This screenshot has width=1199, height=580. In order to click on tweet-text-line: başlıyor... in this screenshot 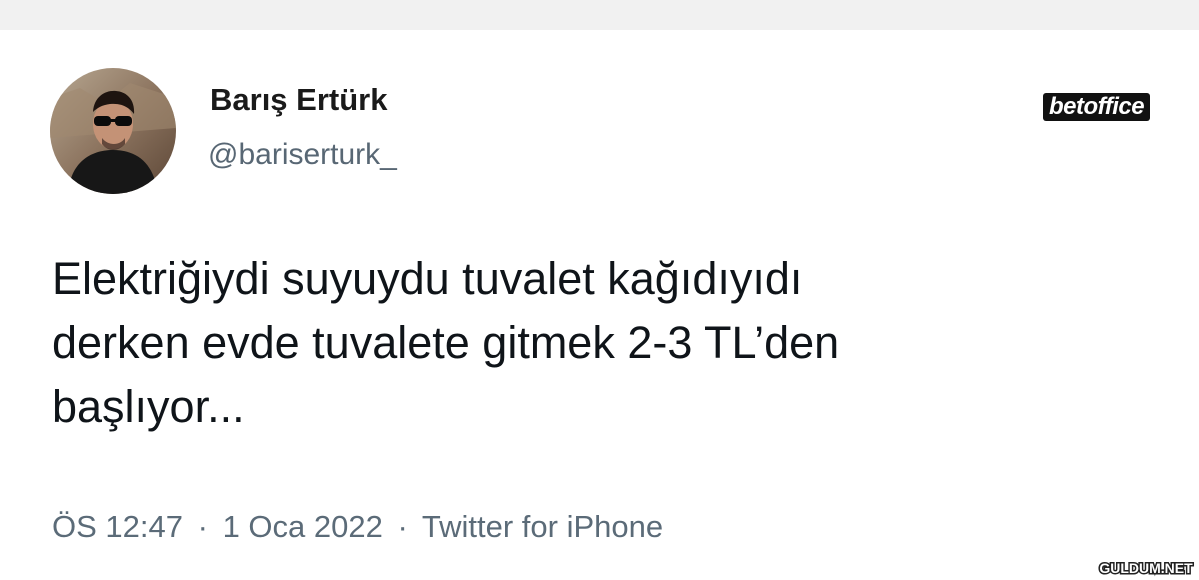, I will do `click(148, 406)`.